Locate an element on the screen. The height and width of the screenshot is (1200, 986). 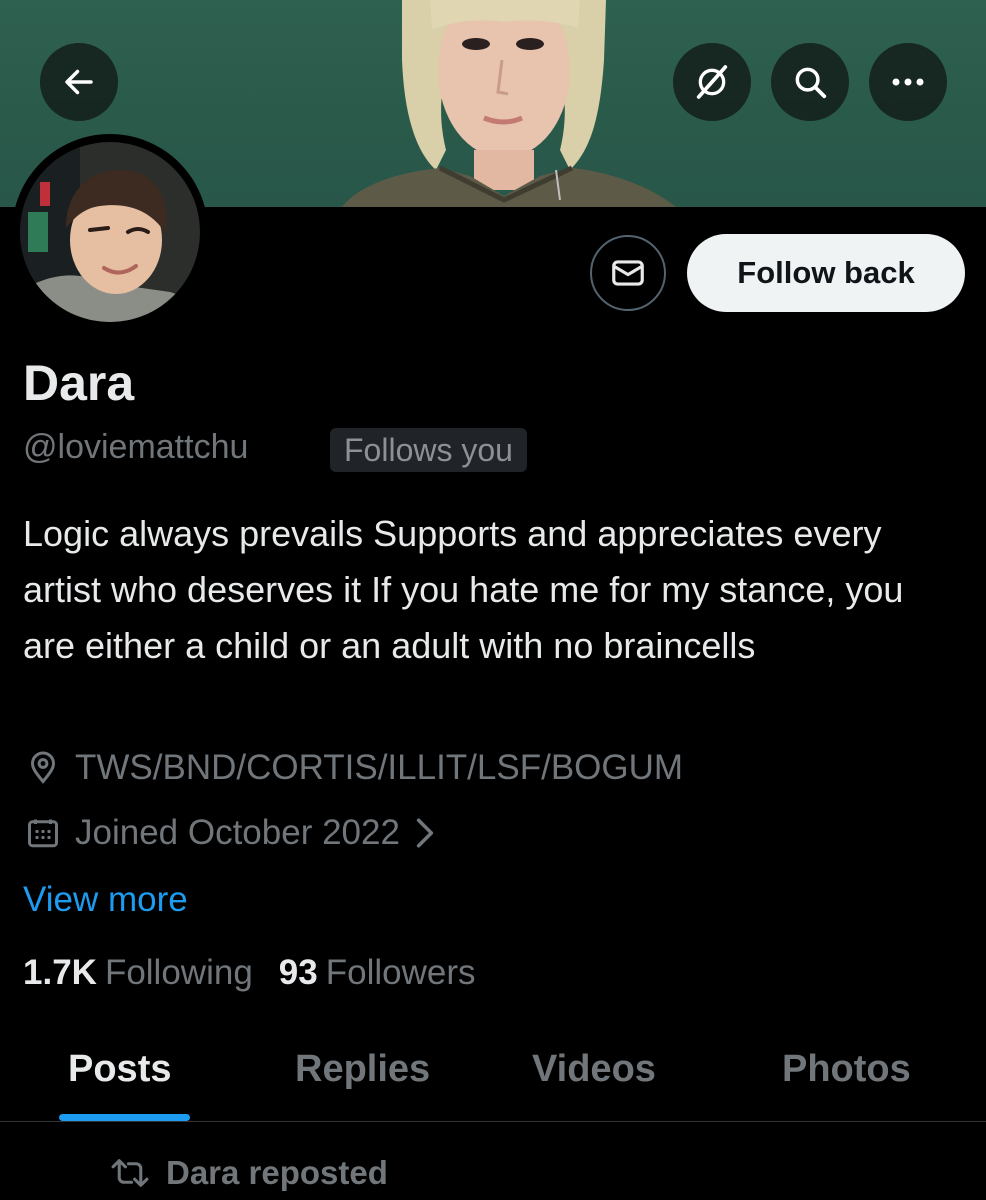
follows-you-badge: Follows you is located at coordinates (428, 450).